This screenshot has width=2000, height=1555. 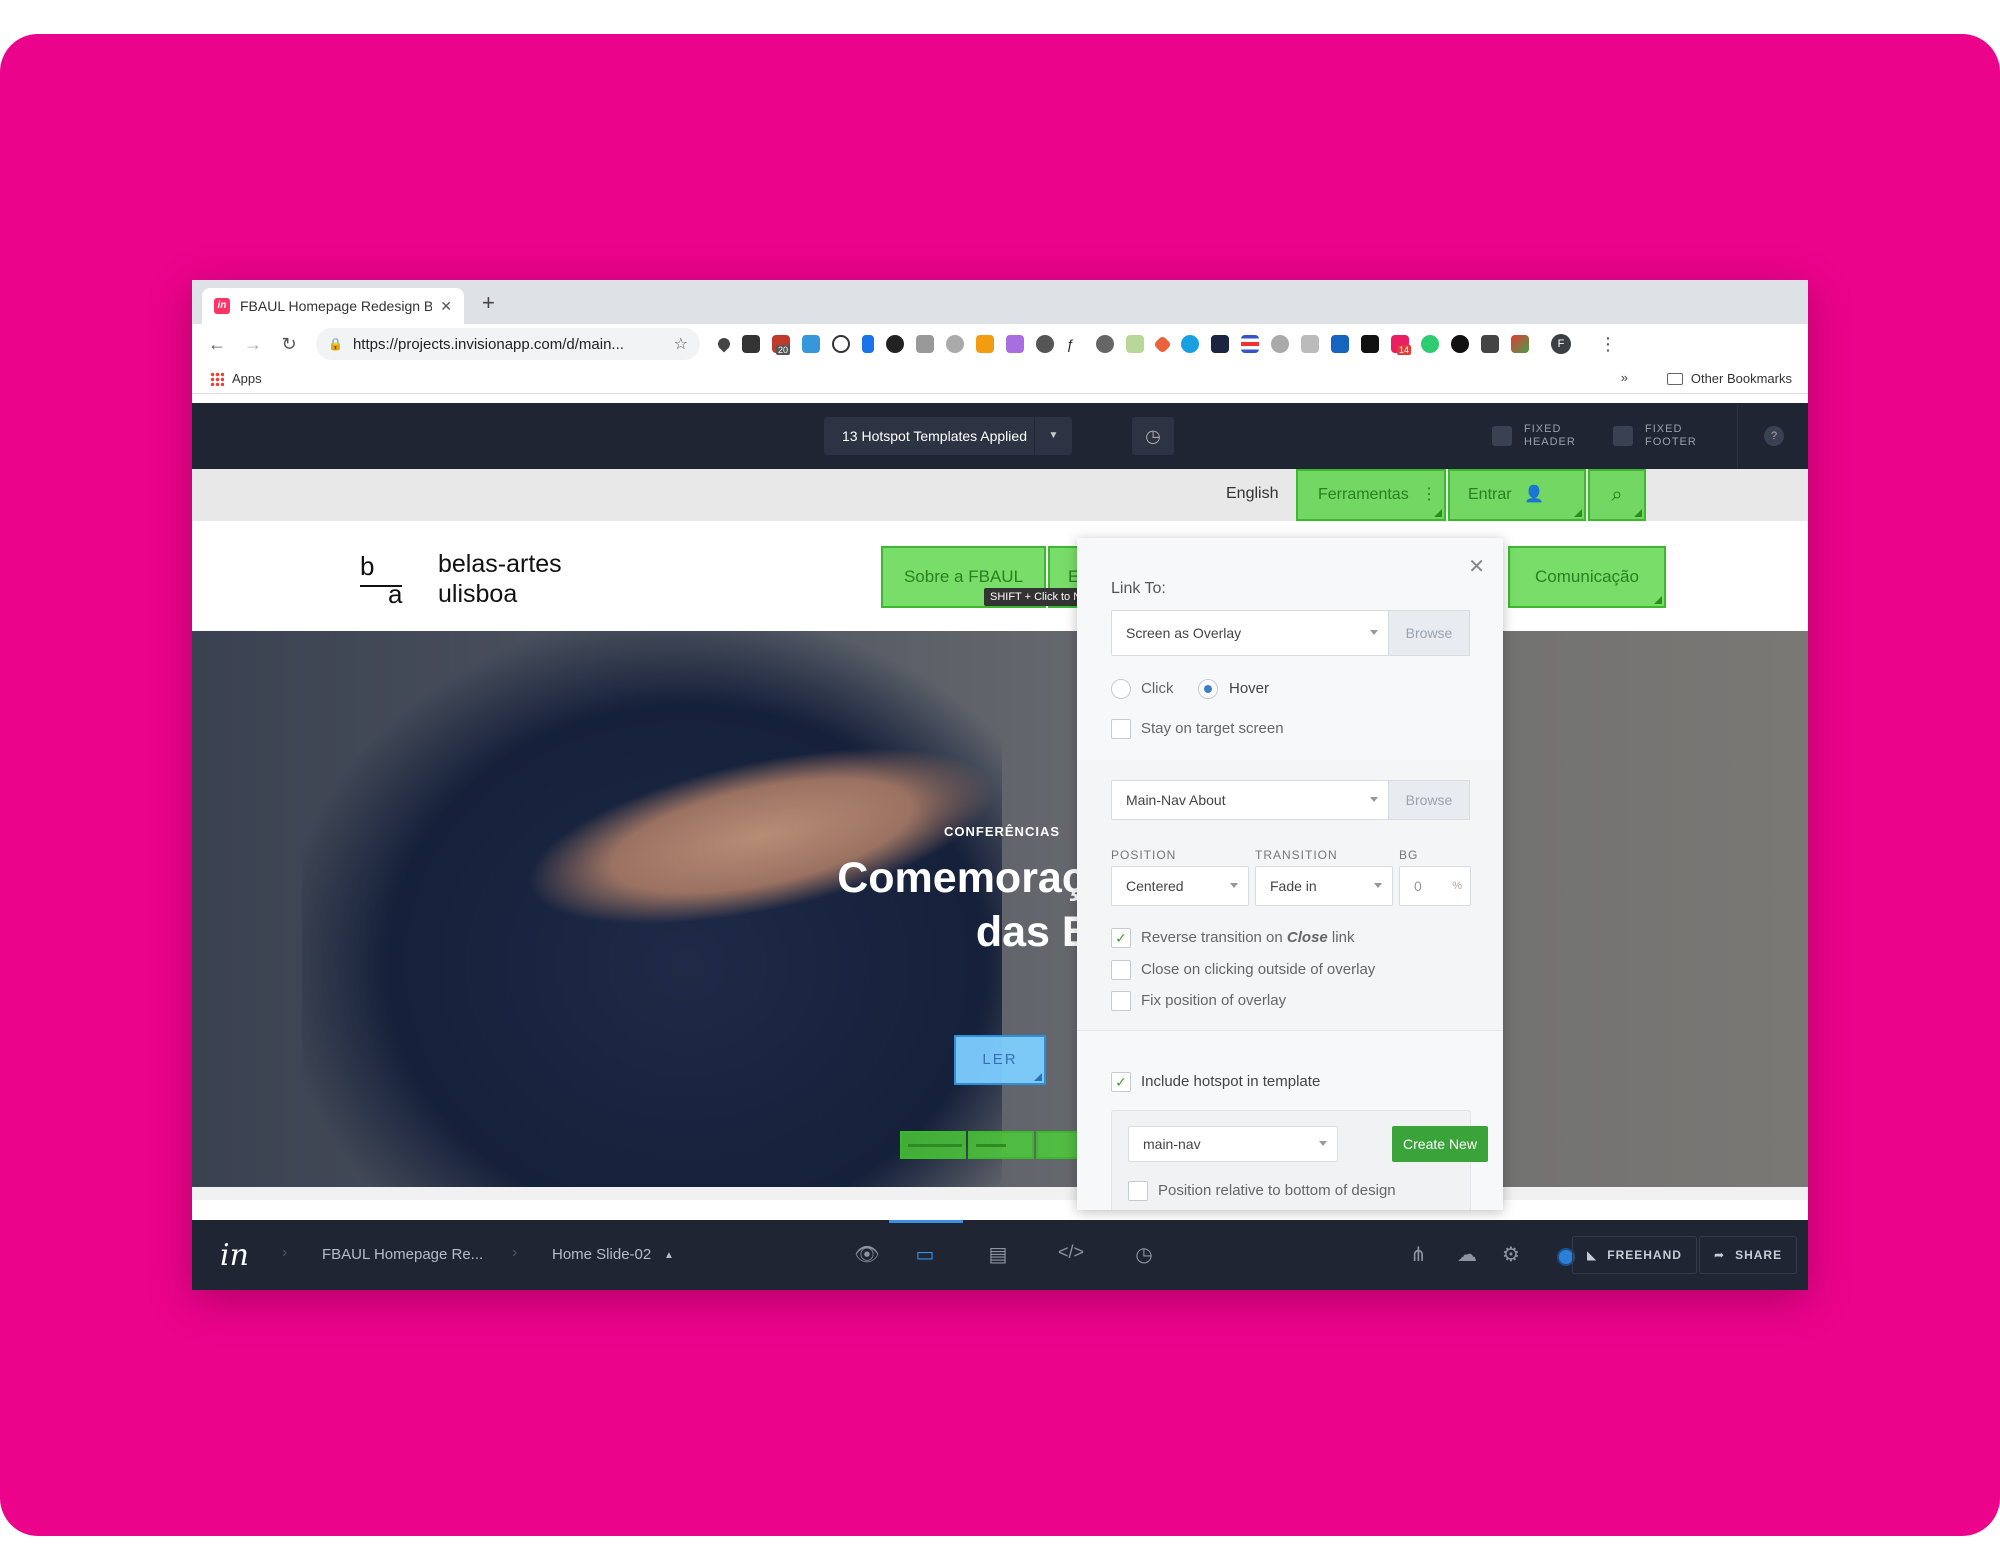 What do you see at coordinates (751, 344) in the screenshot?
I see `extension-pocket-icon` at bounding box center [751, 344].